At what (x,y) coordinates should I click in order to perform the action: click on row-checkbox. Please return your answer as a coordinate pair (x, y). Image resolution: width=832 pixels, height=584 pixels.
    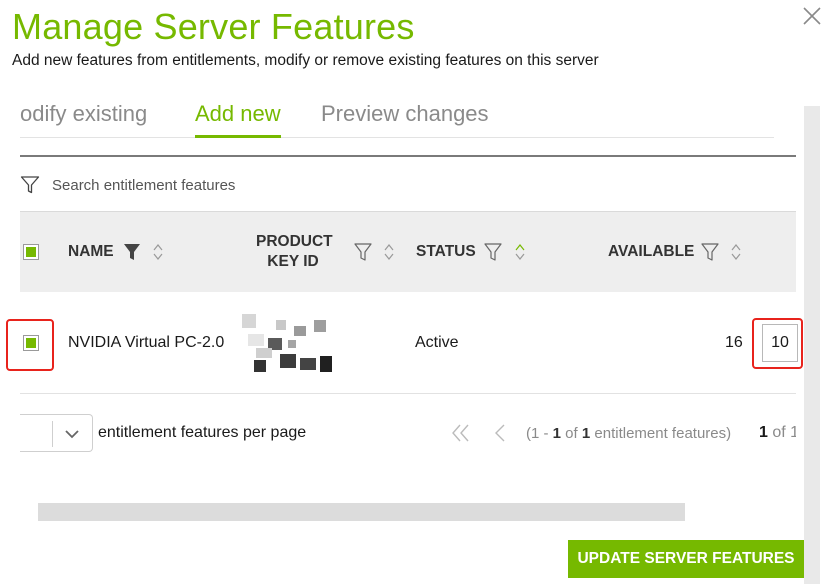
    Looking at the image, I should click on (31, 343).